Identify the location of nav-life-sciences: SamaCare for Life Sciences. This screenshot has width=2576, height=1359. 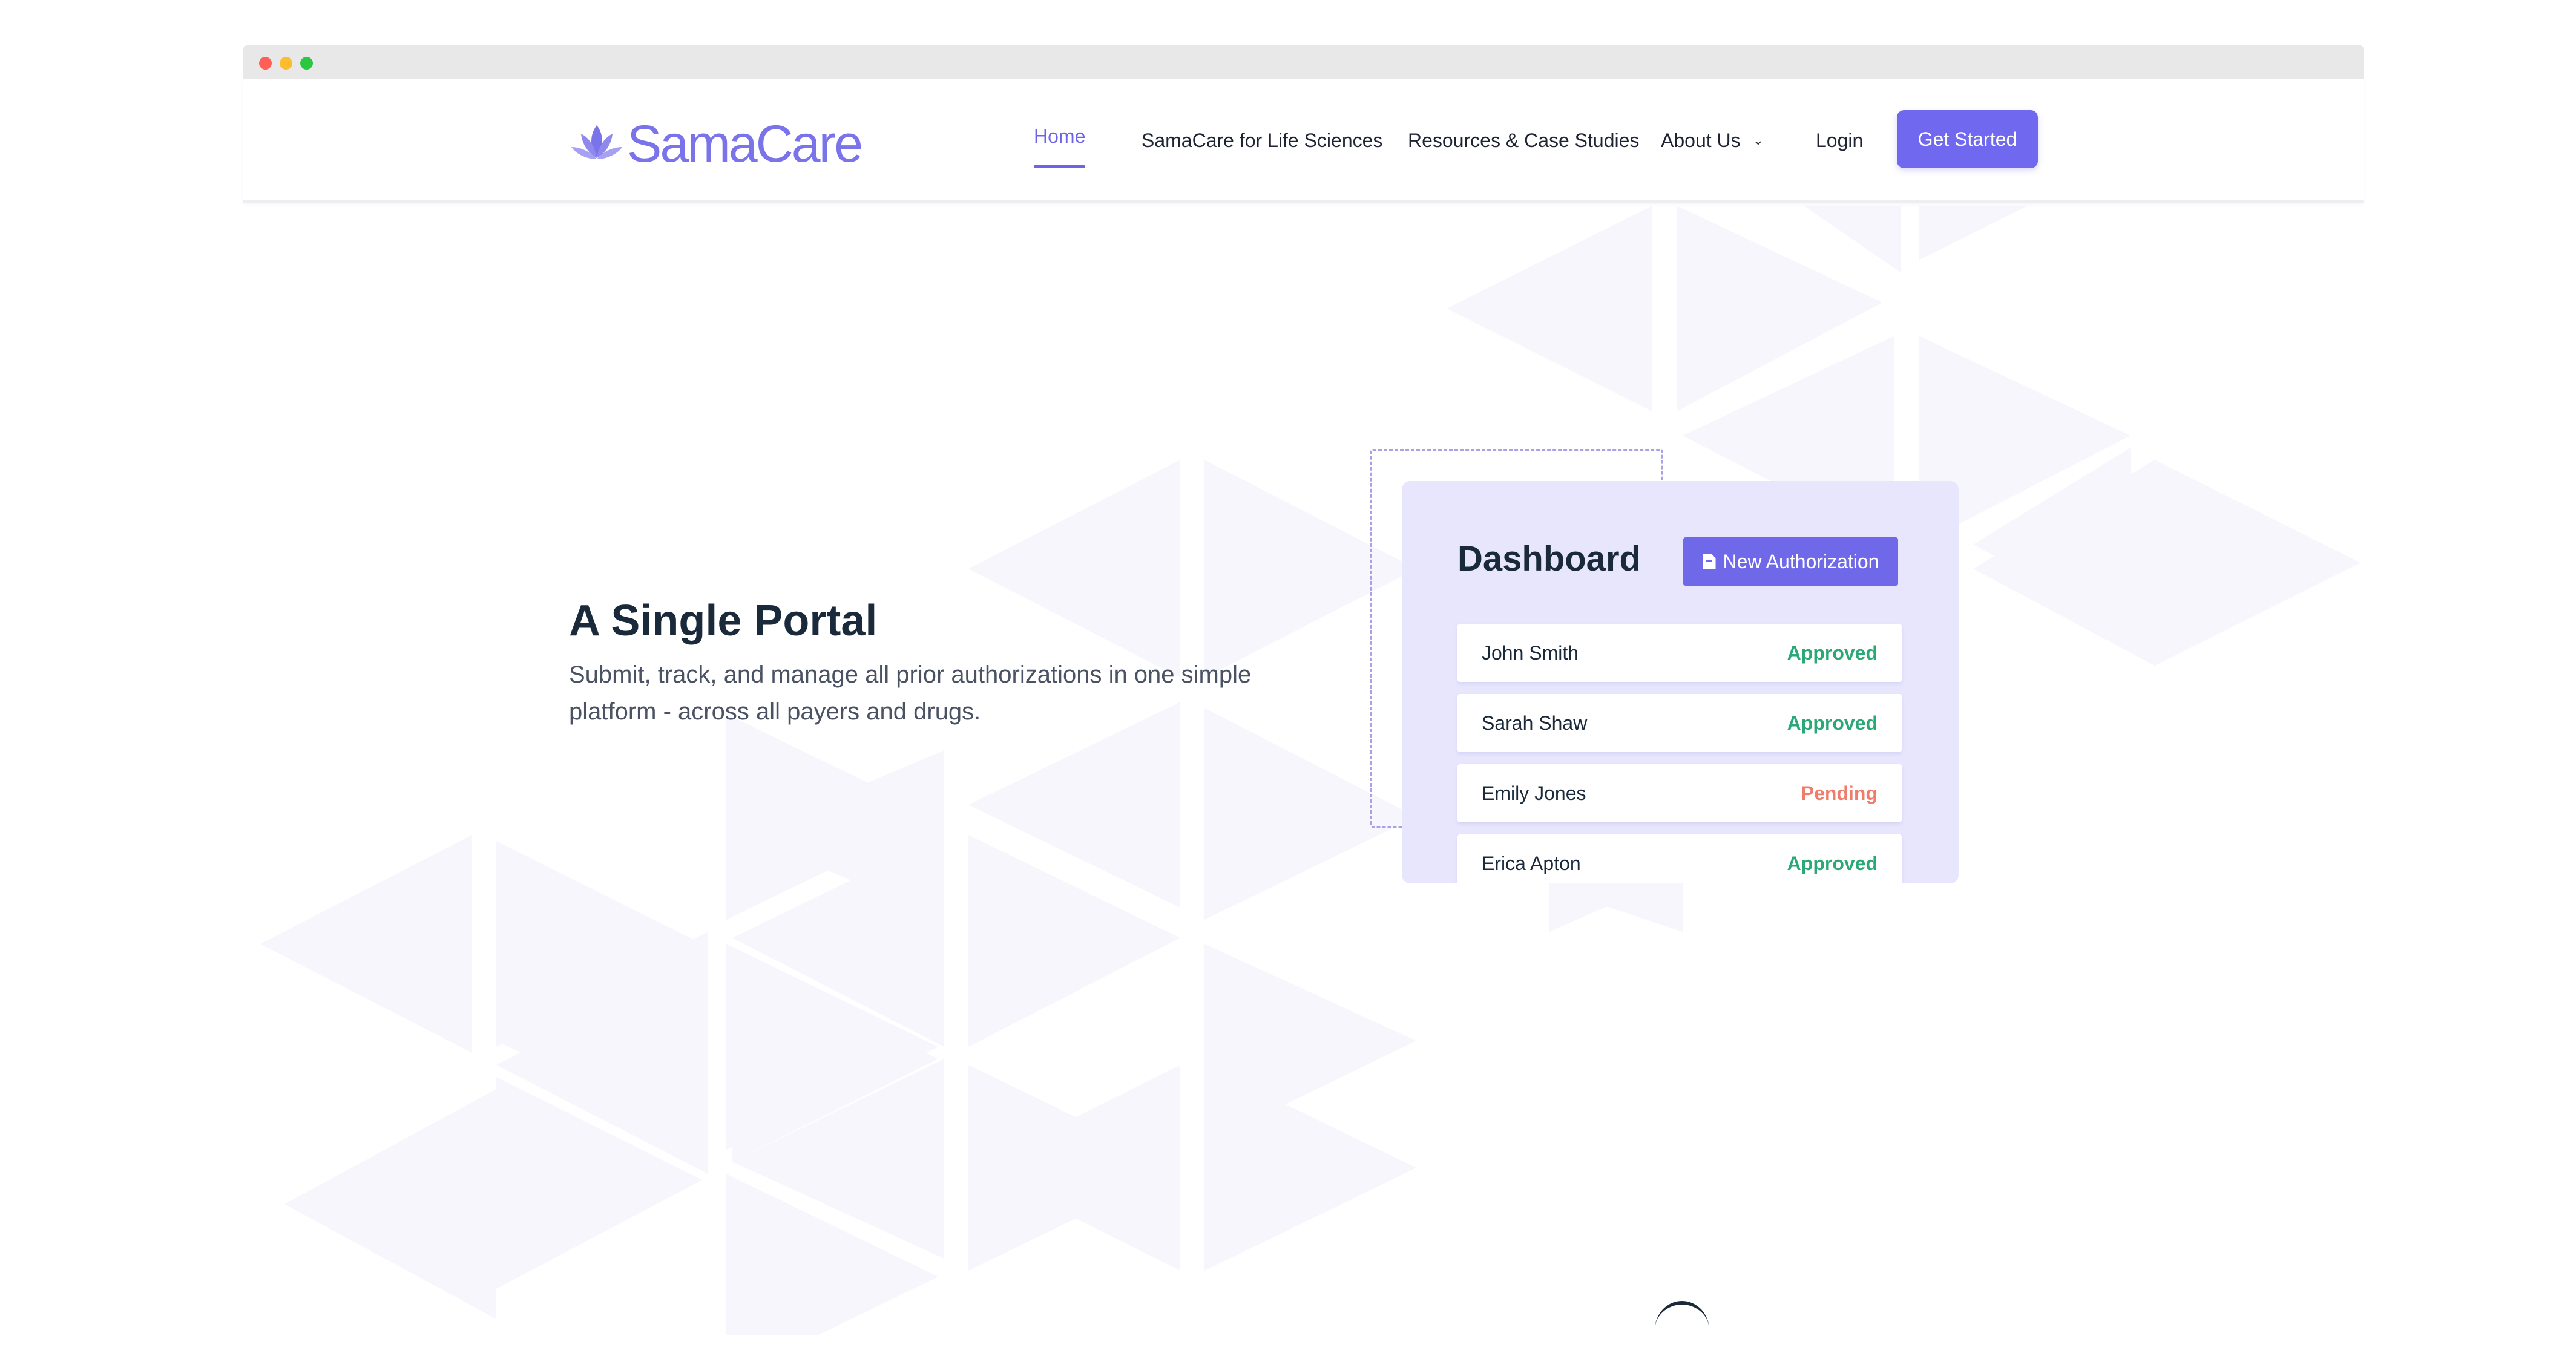
(1262, 140).